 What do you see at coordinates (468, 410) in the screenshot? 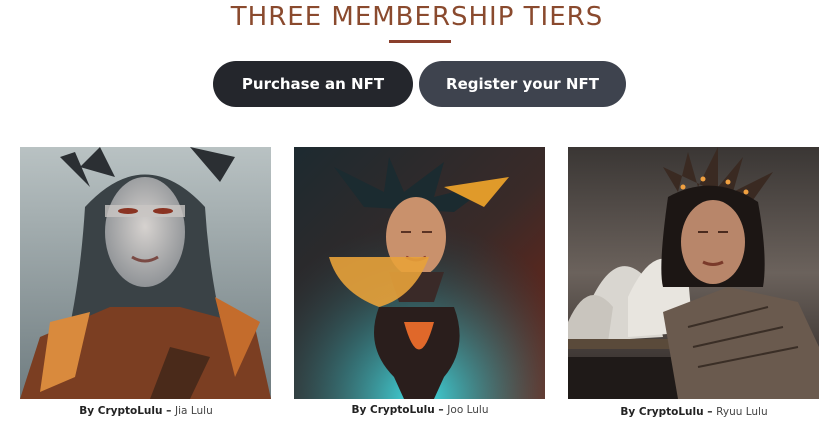
I see `caption-artist: Joo Lulu` at bounding box center [468, 410].